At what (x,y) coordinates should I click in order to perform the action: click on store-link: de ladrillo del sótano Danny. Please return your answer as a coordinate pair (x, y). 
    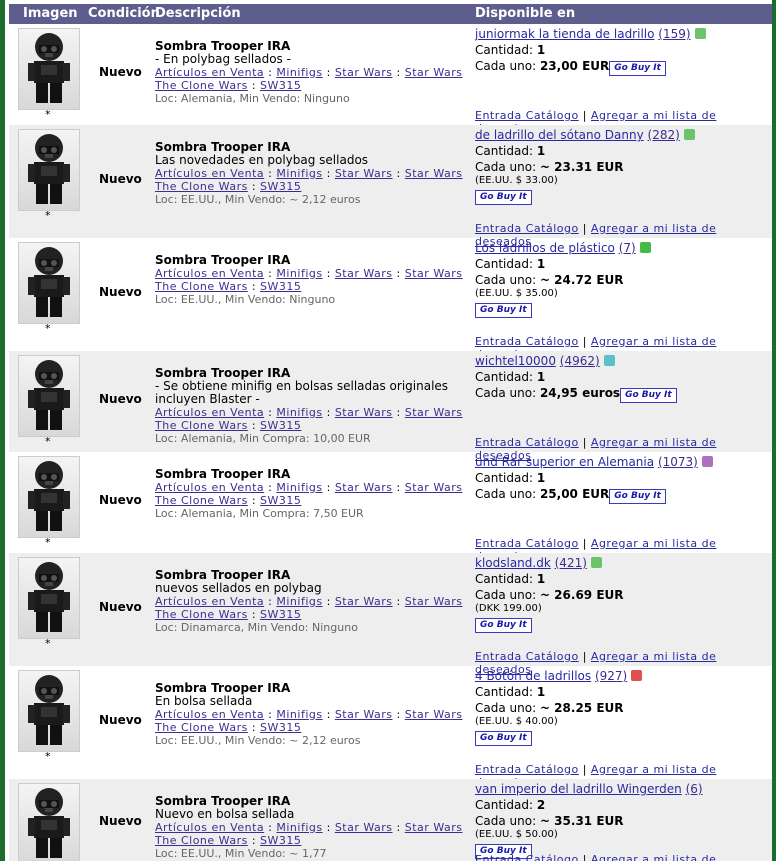
    Looking at the image, I should click on (559, 135).